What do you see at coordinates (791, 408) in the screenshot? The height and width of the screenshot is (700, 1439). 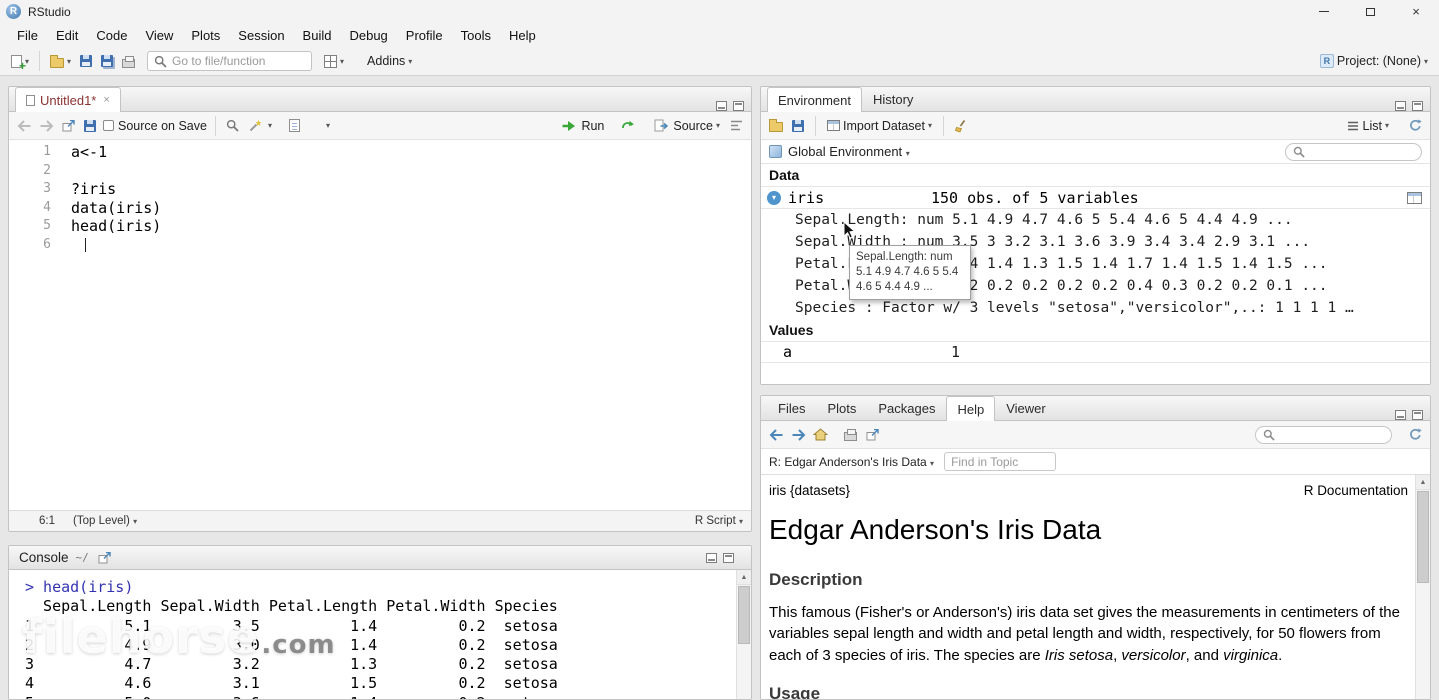 I see `tab-files: Files` at bounding box center [791, 408].